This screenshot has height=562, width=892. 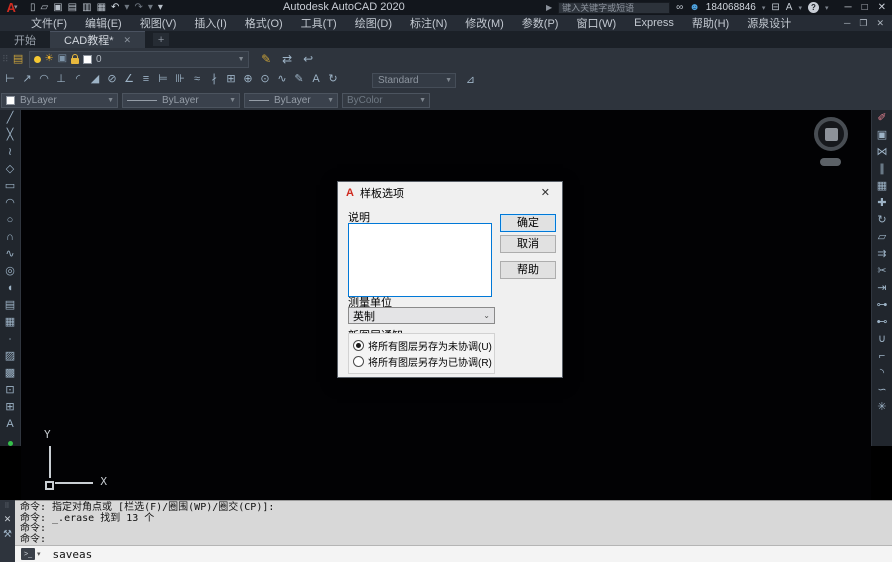 I want to click on region-icon: ⊡, so click(x=10, y=392).